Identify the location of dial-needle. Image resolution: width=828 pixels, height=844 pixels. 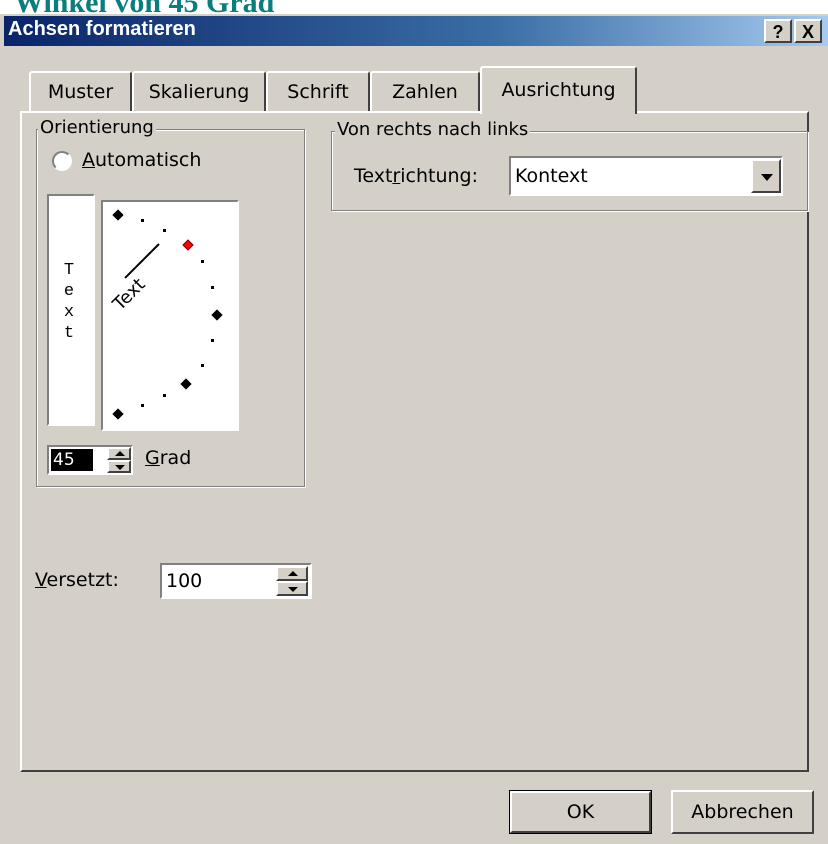
(142, 261).